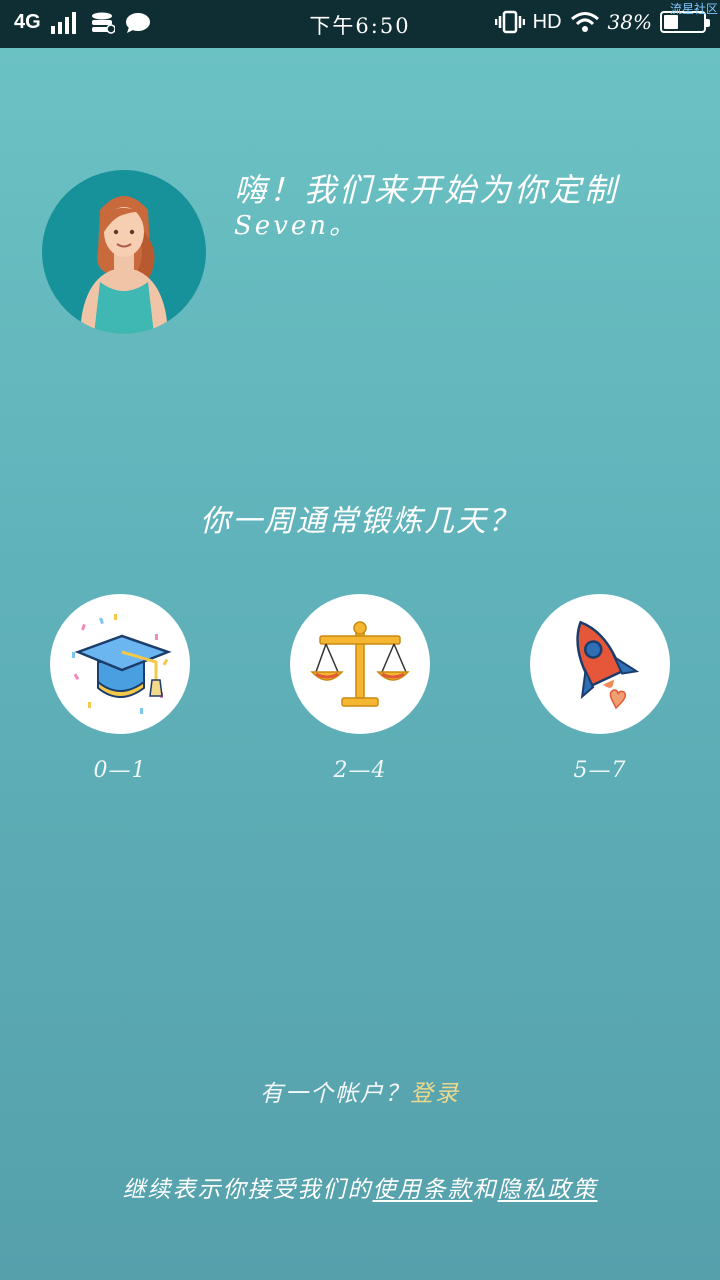 This screenshot has width=720, height=1280. Describe the element at coordinates (435, 1094) in the screenshot. I see `login-link: 登录` at that location.